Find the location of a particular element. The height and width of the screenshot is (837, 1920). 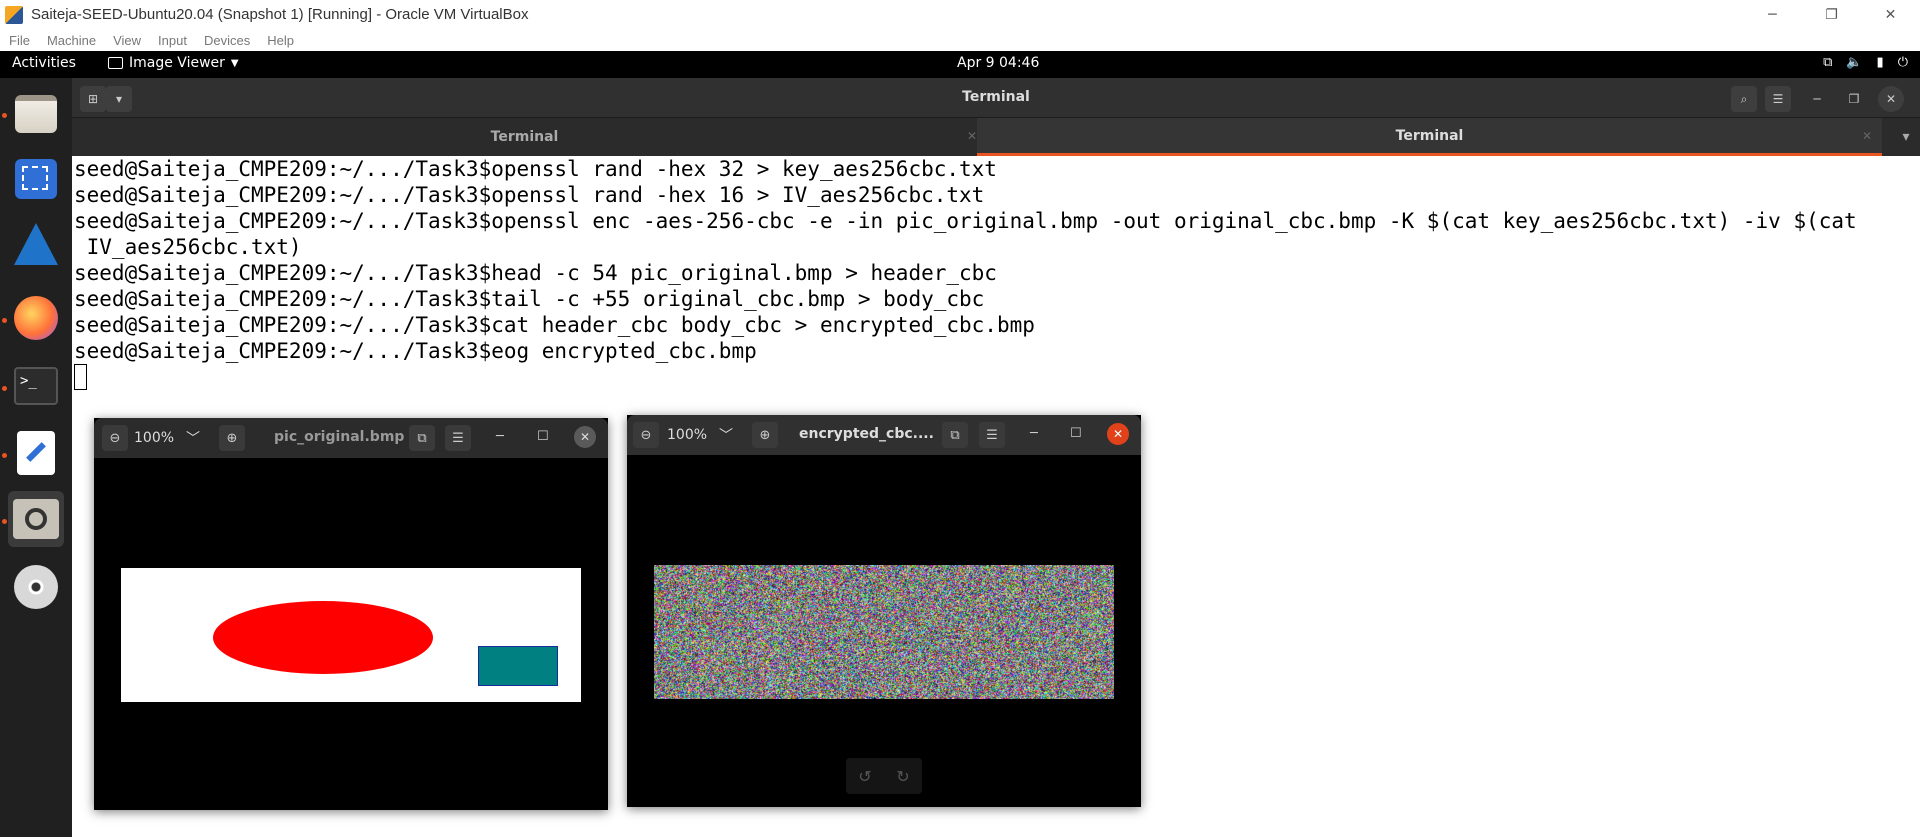

teal-rectangle is located at coordinates (518, 666).